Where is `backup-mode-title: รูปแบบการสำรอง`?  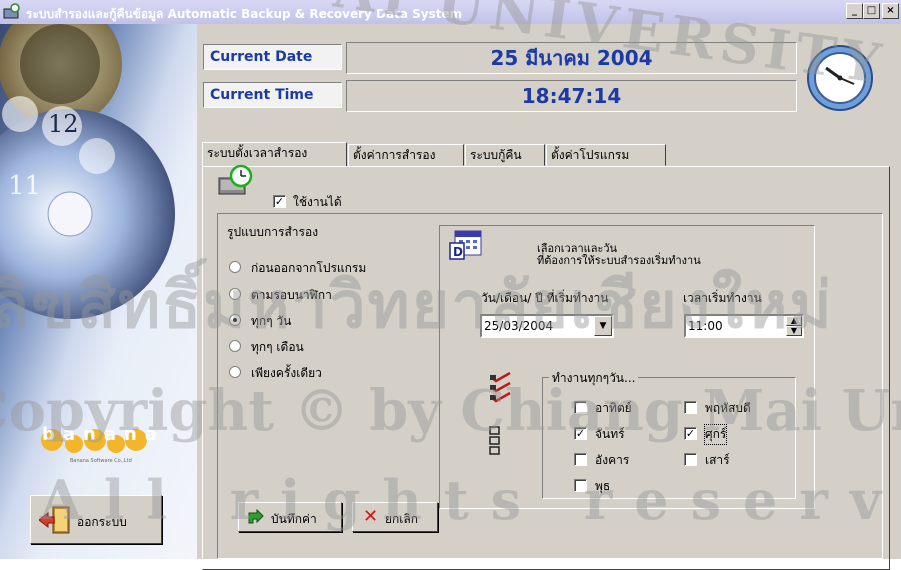 backup-mode-title: รูปแบบการสำรอง is located at coordinates (273, 232).